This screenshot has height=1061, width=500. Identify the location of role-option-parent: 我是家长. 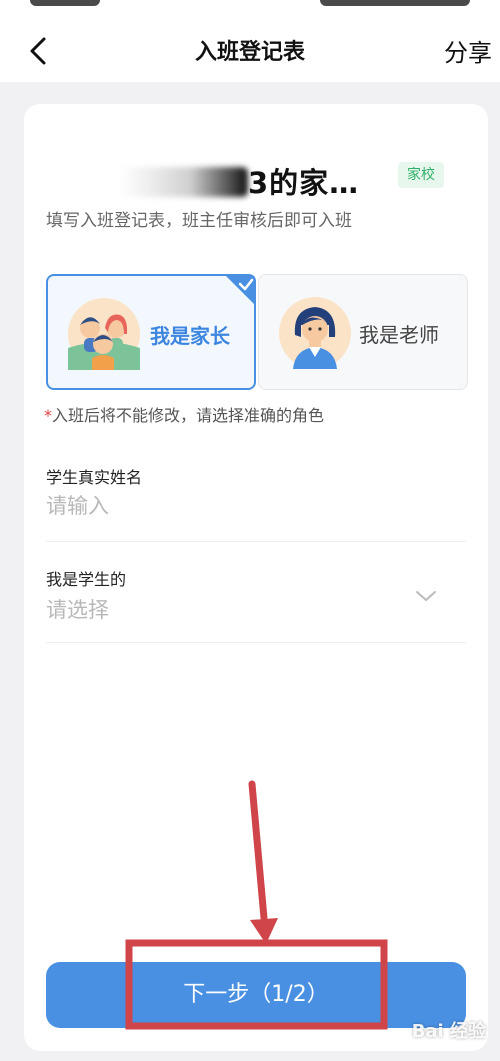
(151, 332).